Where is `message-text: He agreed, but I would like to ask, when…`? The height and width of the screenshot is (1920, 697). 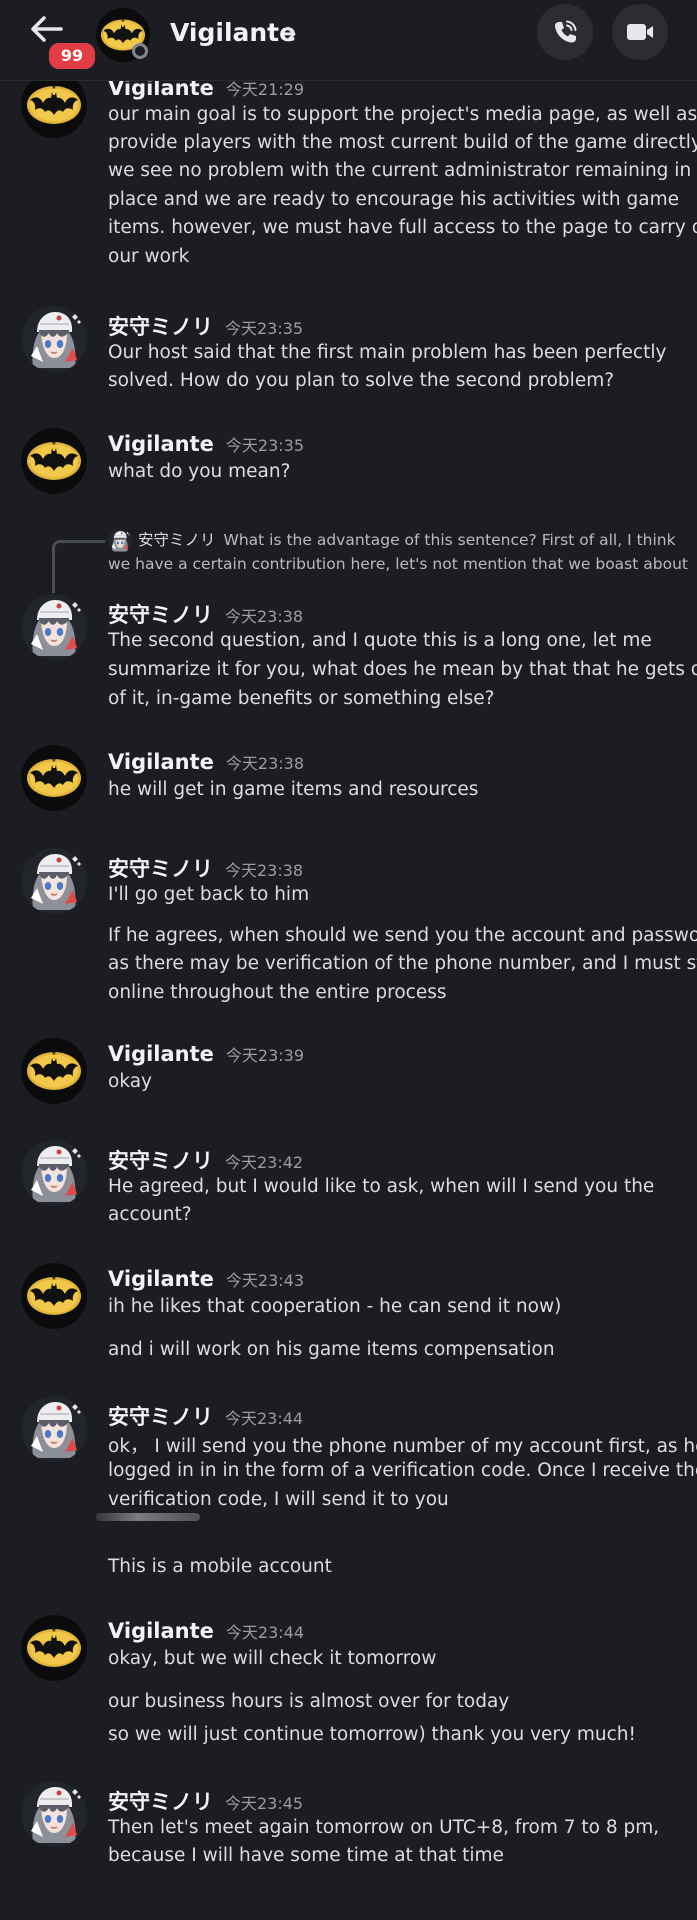
message-text: He agreed, but I would like to ask, when… is located at coordinates (381, 1186).